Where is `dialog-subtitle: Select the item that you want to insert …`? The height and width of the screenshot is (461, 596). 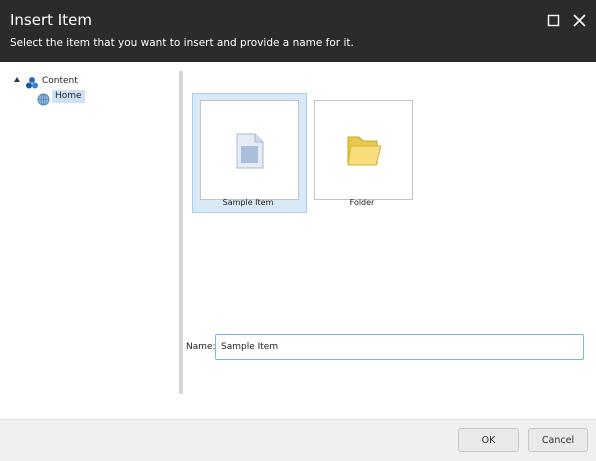 dialog-subtitle: Select the item that you want to insert … is located at coordinates (182, 43).